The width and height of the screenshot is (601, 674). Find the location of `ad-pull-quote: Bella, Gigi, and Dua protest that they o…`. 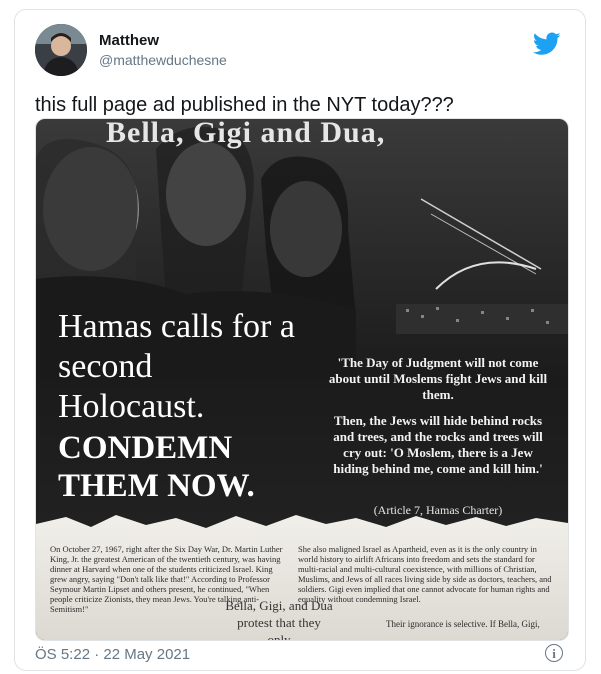

ad-pull-quote: Bella, Gigi, and Dua protest that they o… is located at coordinates (279, 619).